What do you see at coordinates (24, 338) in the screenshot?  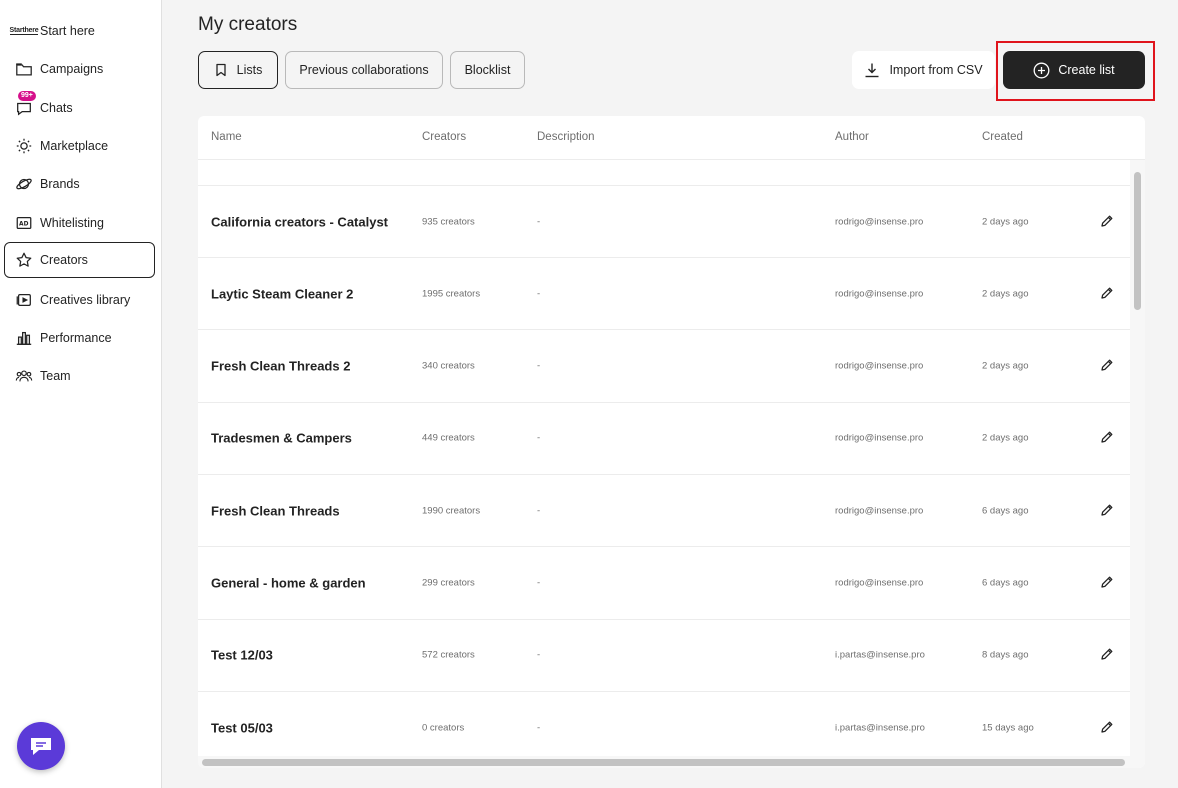 I see `bar-chart-icon` at bounding box center [24, 338].